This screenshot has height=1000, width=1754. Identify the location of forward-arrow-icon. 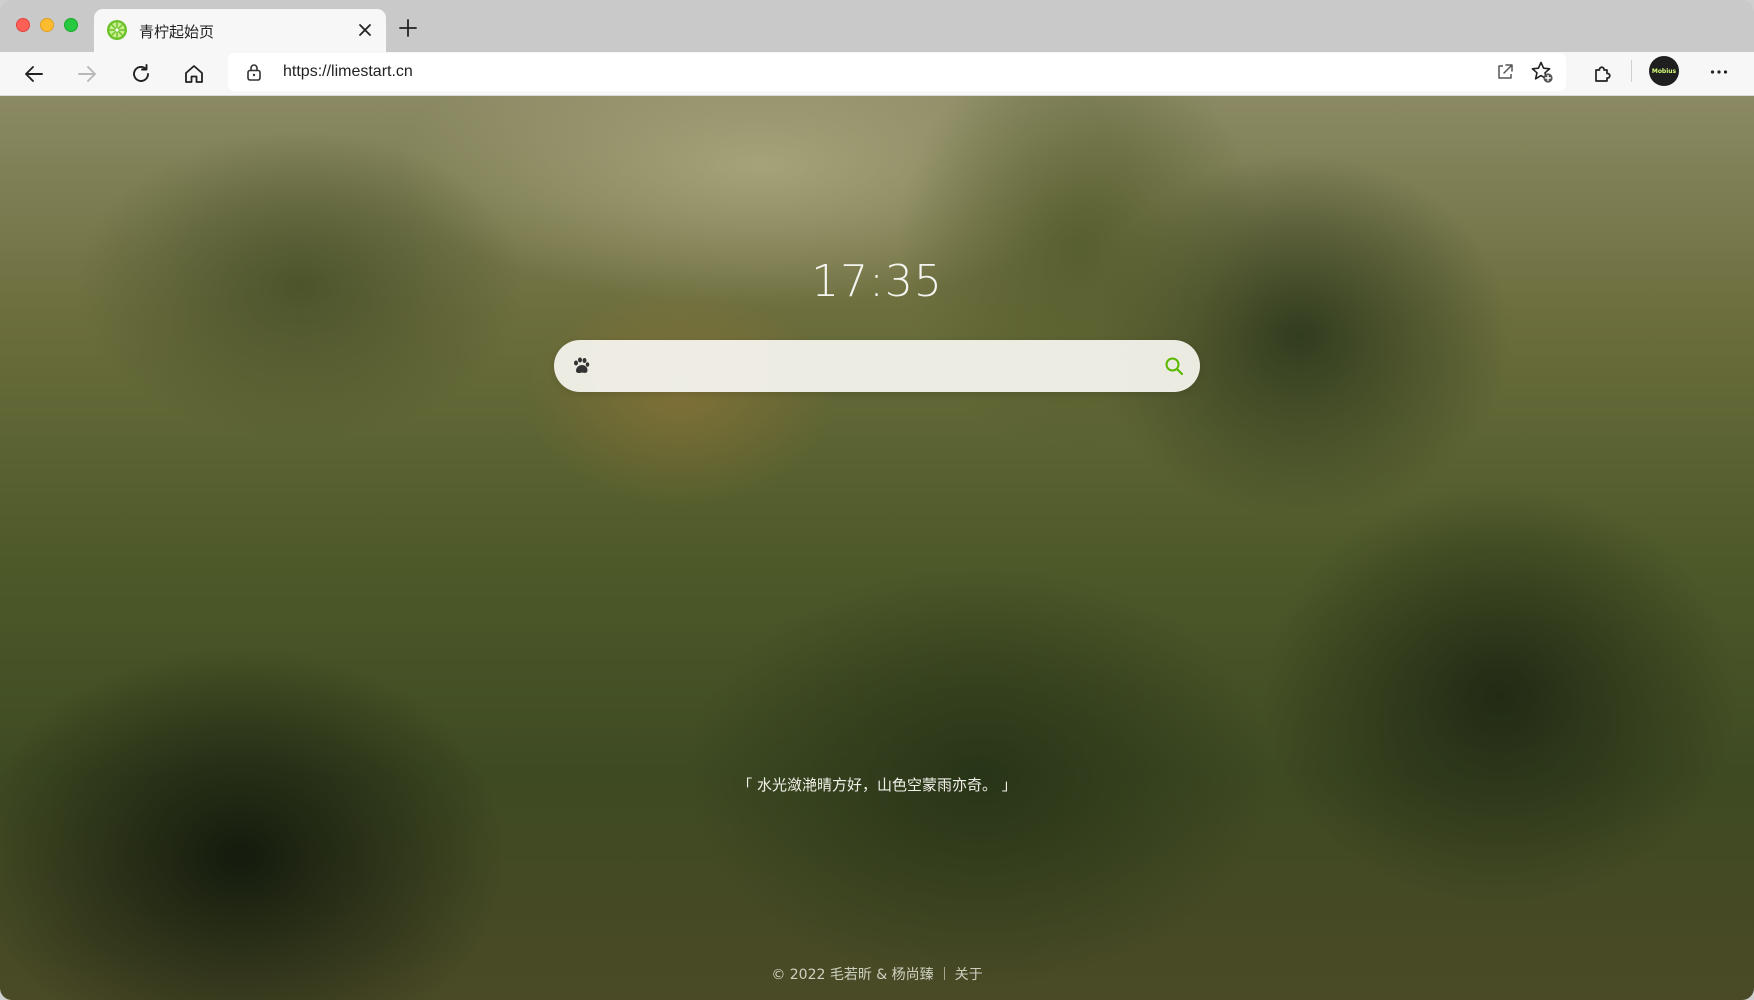
(87, 74).